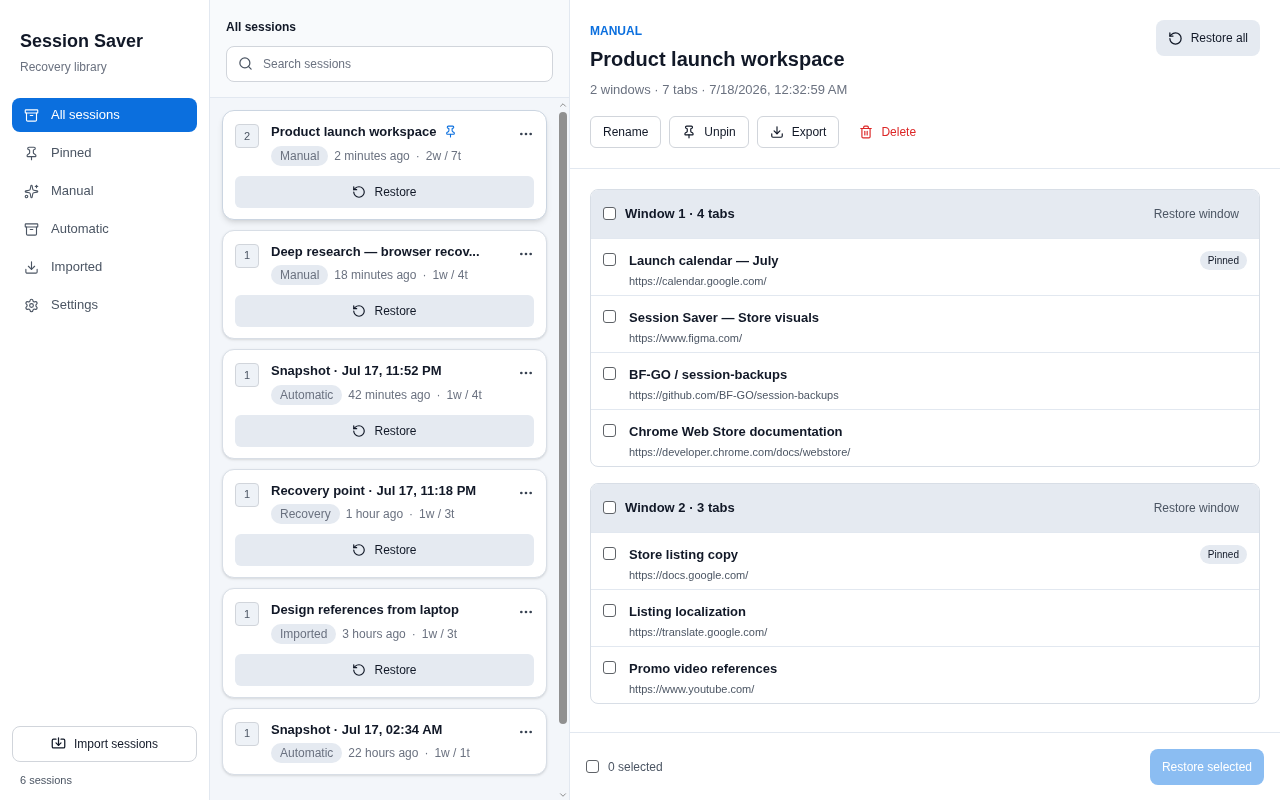 The image size is (1280, 800). Describe the element at coordinates (740, 452) in the screenshot. I see `tab-url: https://developer.chrome.com/docs/webstore/` at that location.